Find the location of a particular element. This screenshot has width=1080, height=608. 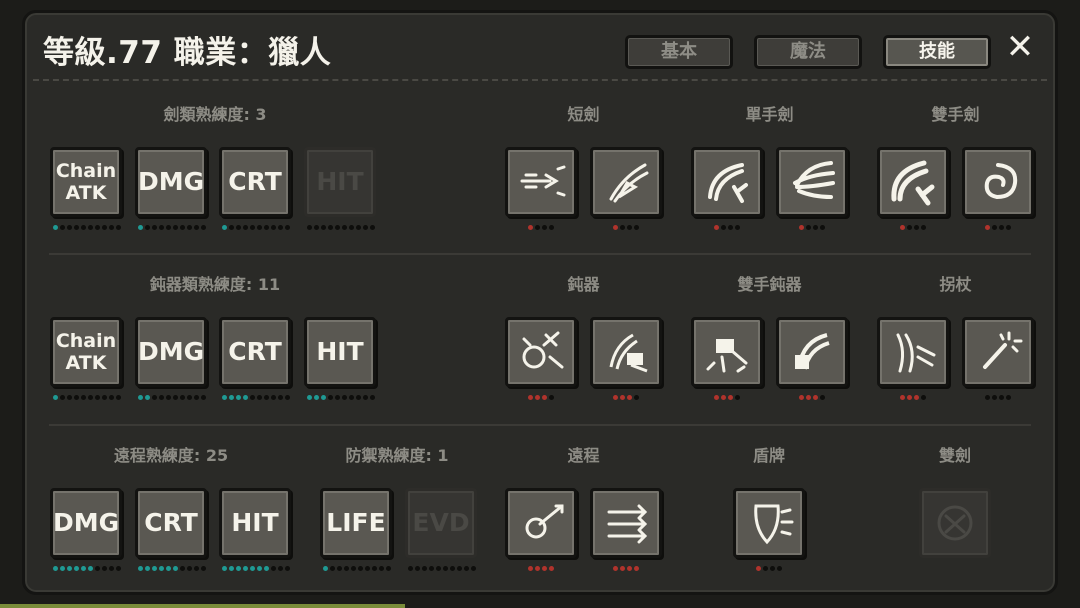

stat-tile-life: LIFE is located at coordinates (356, 523).